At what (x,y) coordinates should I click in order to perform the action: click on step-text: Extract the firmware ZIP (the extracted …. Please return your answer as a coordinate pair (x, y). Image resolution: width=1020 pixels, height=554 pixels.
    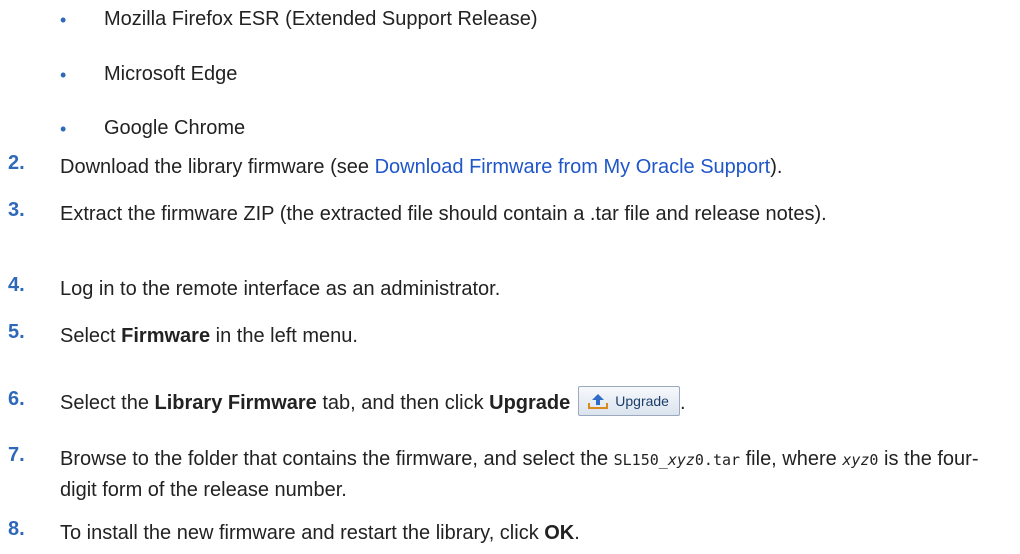
    Looking at the image, I should click on (443, 214).